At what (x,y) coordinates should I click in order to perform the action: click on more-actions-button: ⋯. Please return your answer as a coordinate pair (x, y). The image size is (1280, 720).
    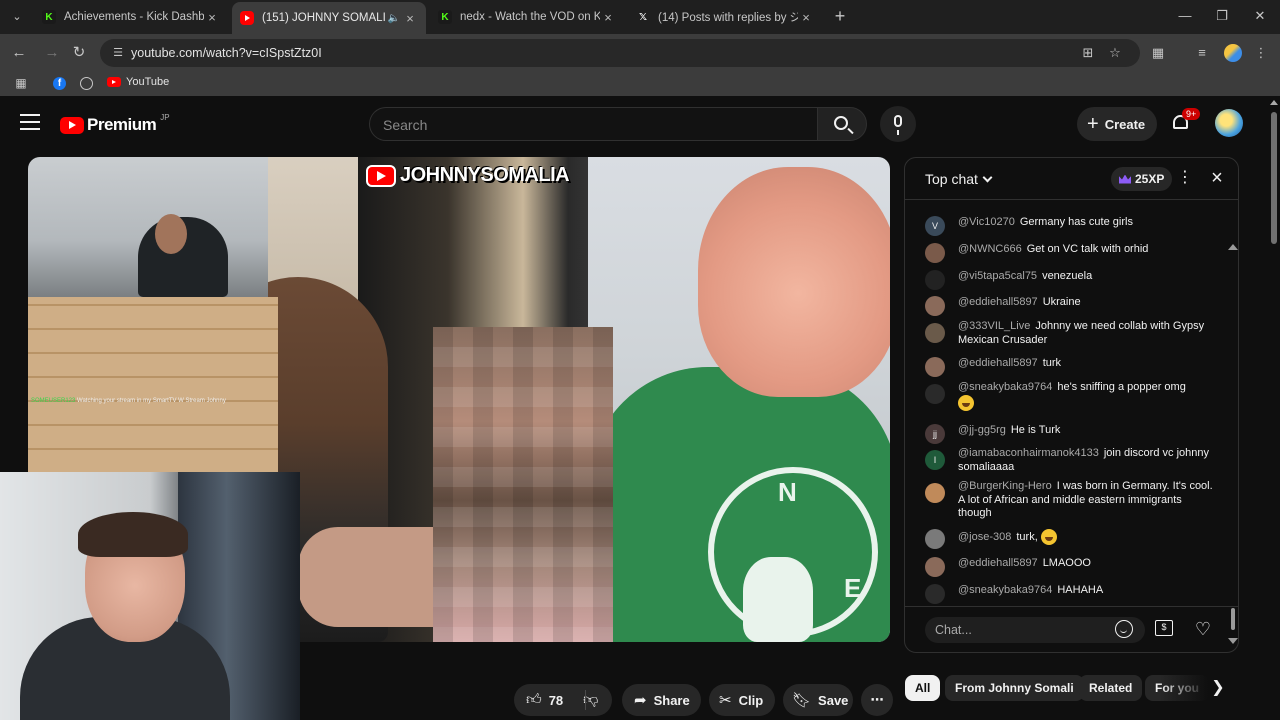
    Looking at the image, I should click on (877, 700).